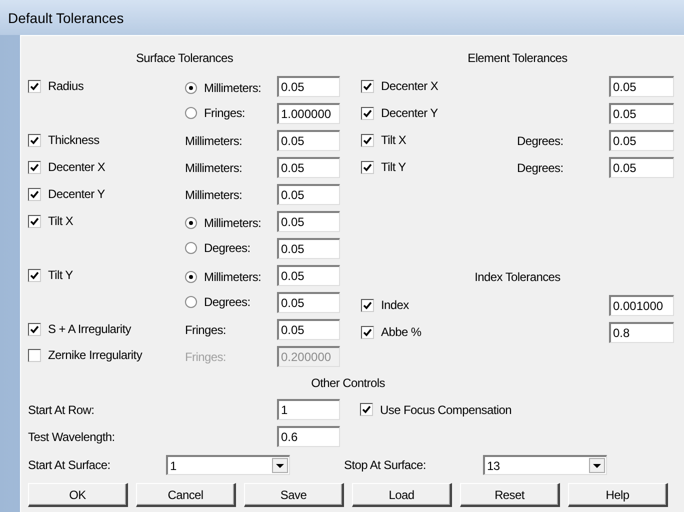 The image size is (684, 512). Describe the element at coordinates (385, 305) in the screenshot. I see `checkbox: Index` at that location.